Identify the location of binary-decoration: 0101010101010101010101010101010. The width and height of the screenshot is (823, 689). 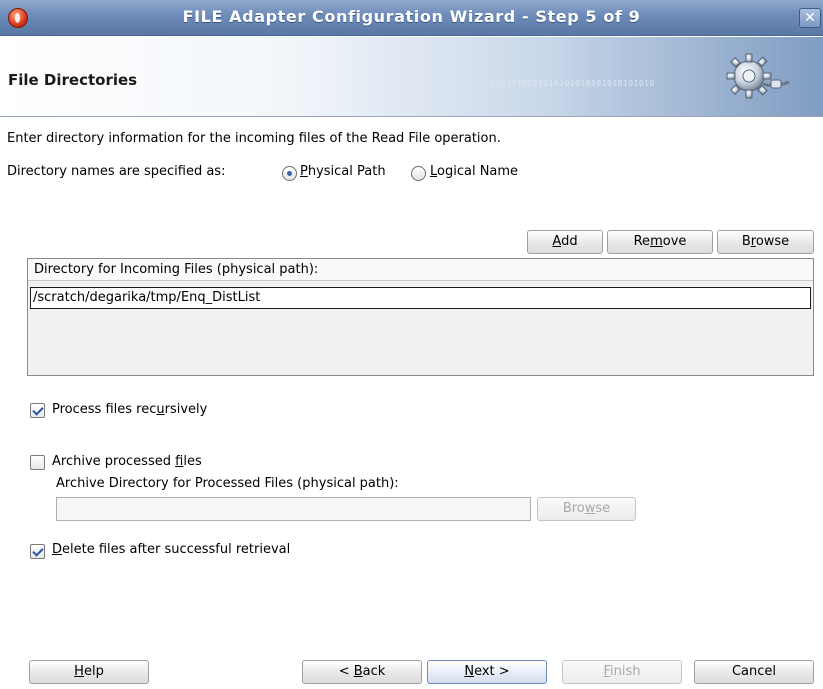
(572, 83).